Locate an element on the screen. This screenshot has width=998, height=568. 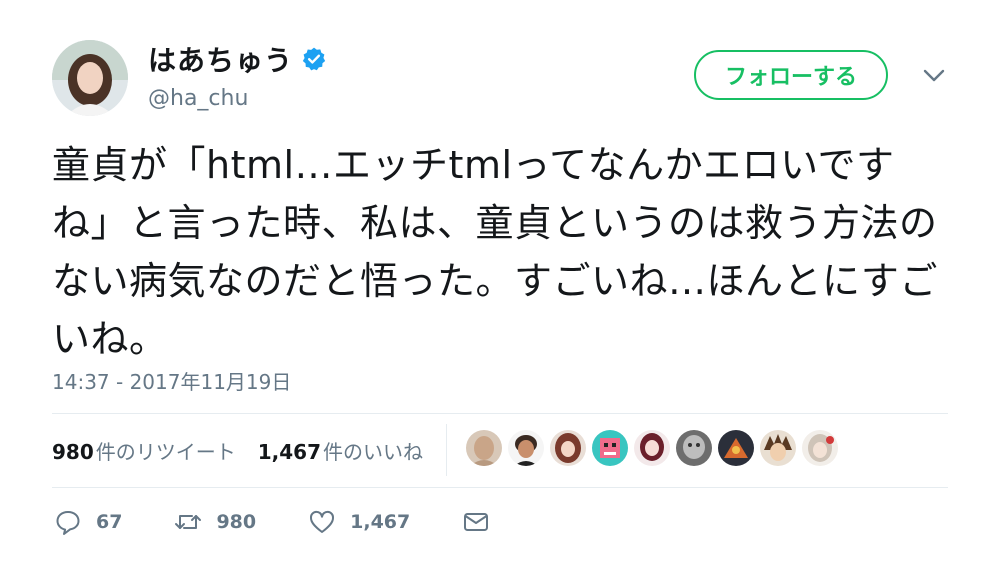
author-avatar is located at coordinates (90, 78).